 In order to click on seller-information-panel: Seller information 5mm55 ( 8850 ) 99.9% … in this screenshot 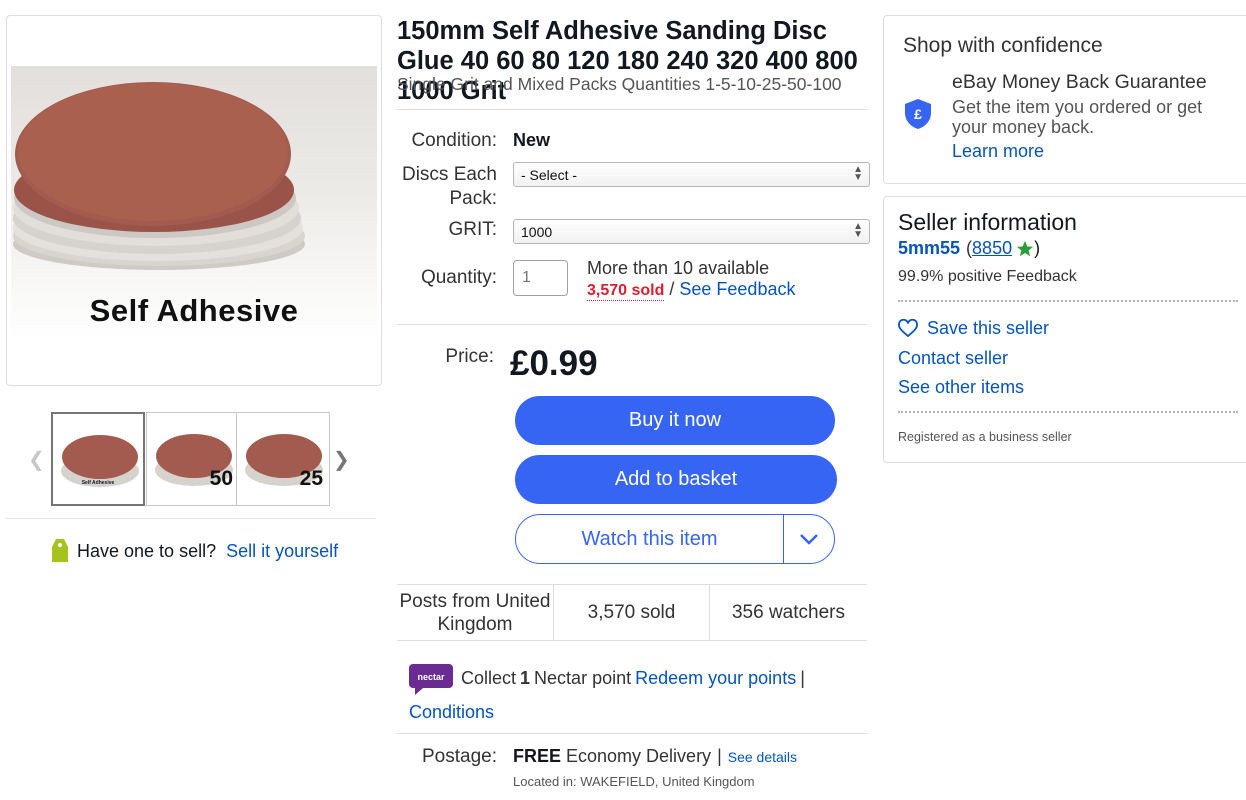, I will do `click(1064, 329)`.